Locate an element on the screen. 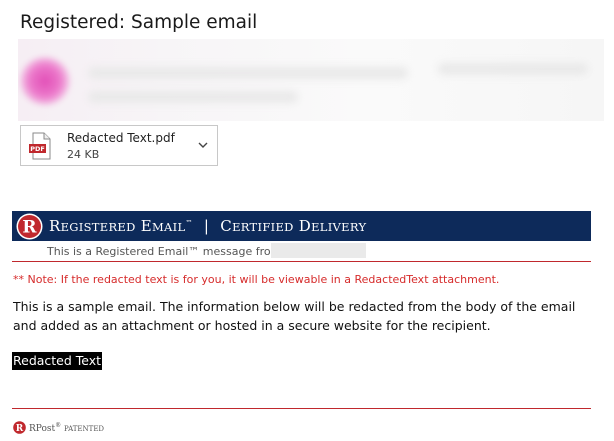 The width and height of the screenshot is (614, 441). footer-patent-label: RPost® Patented is located at coordinates (67, 428).